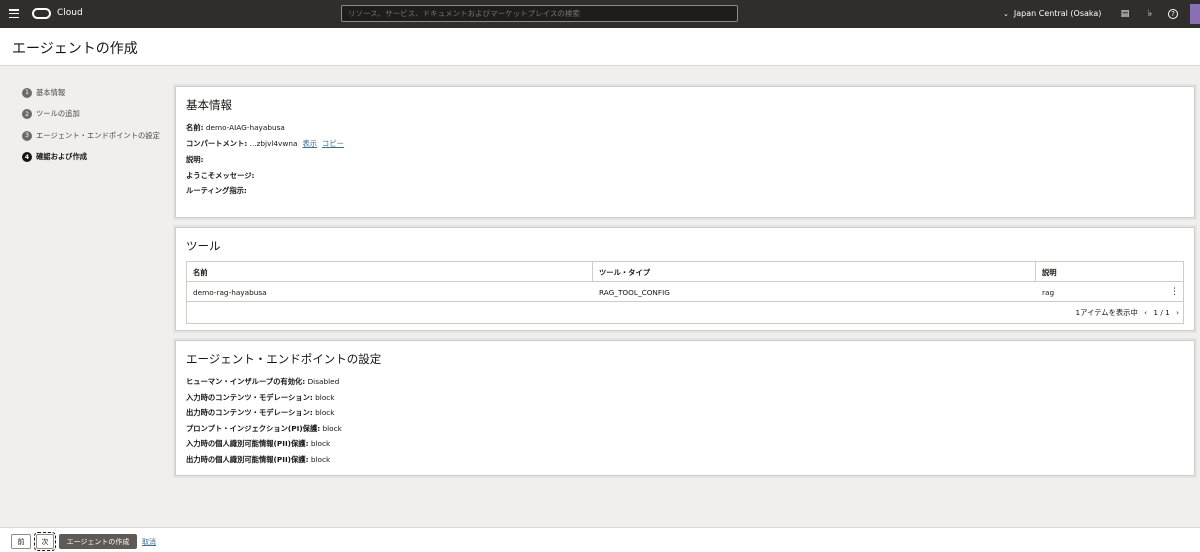 The image size is (1200, 552). Describe the element at coordinates (1161, 312) in the screenshot. I see `page-indicator: 1 / 1` at that location.